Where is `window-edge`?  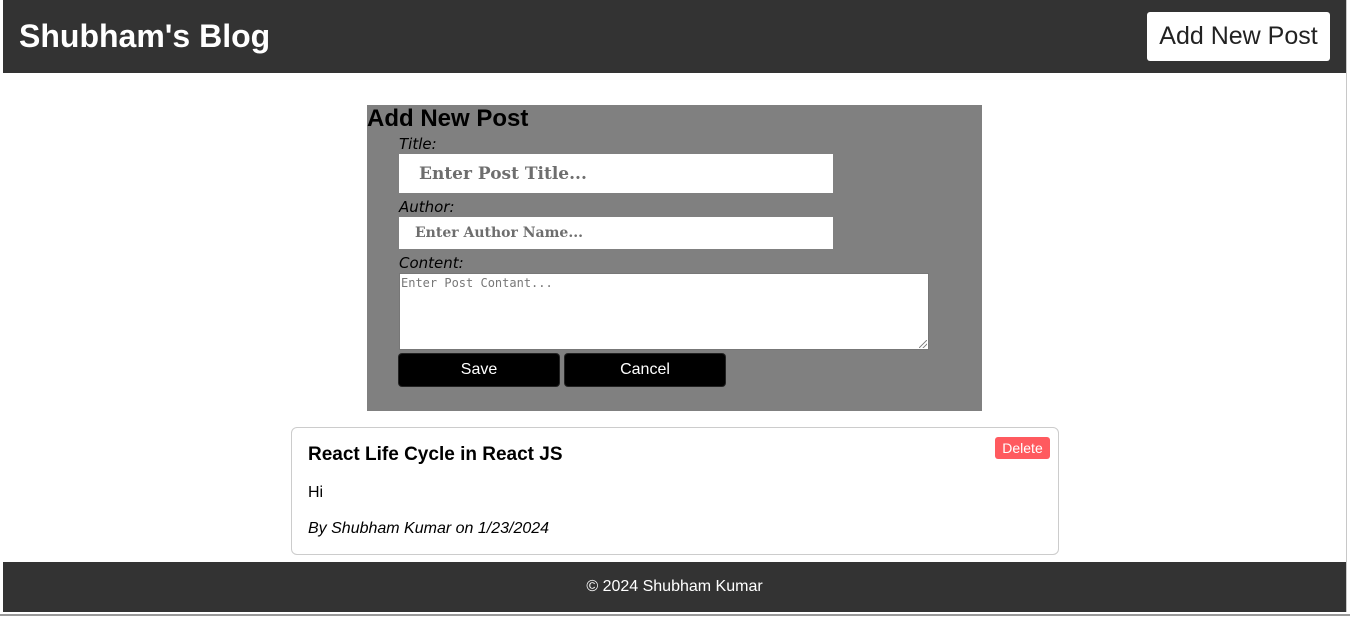
window-edge is located at coordinates (1346, 306).